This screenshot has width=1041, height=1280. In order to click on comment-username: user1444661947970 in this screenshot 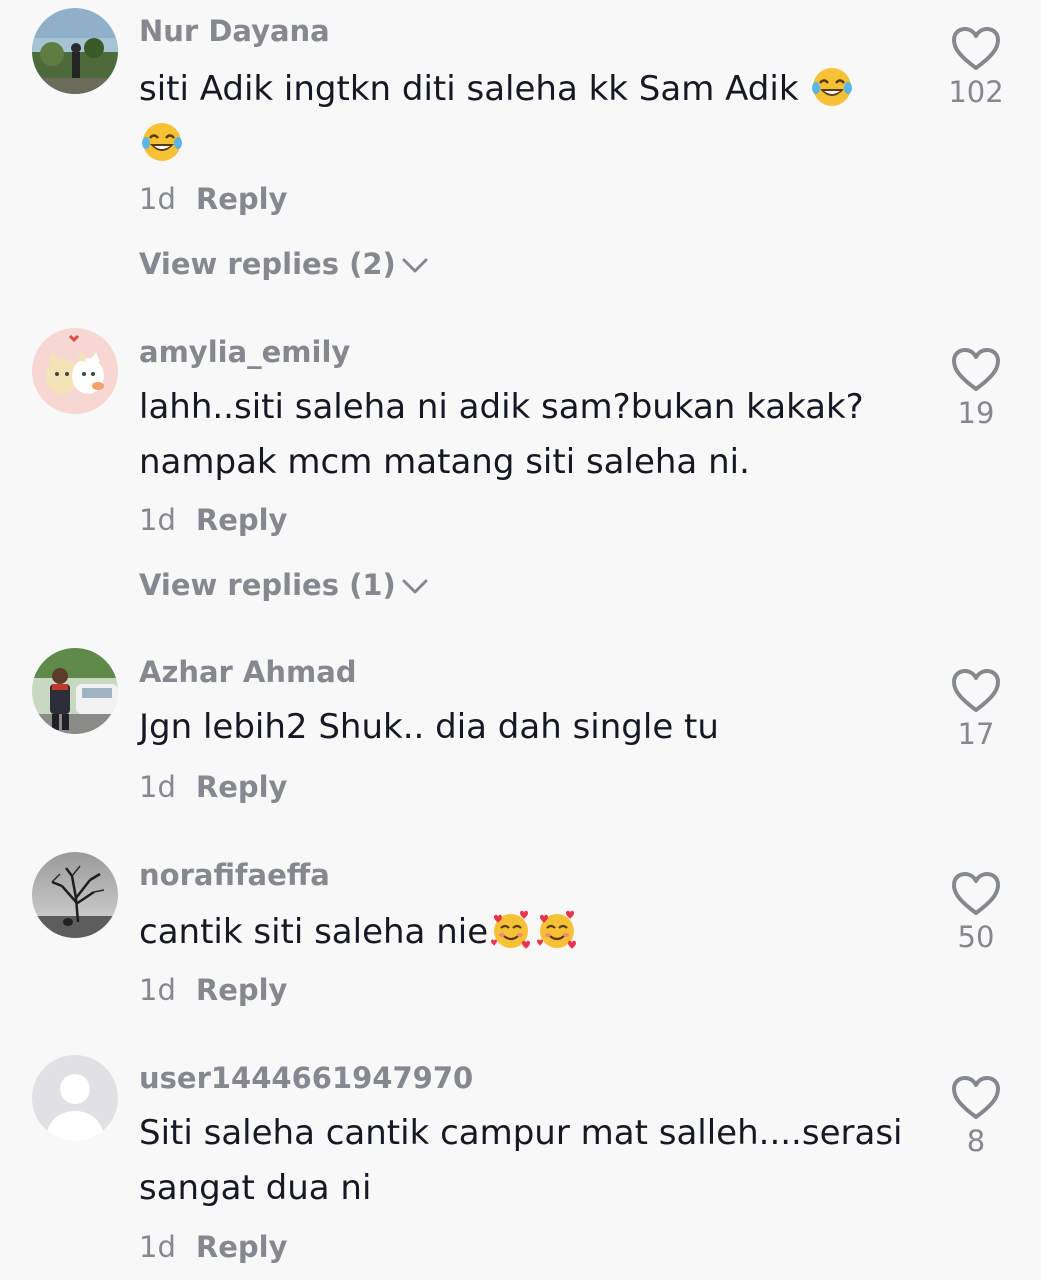, I will do `click(306, 1078)`.